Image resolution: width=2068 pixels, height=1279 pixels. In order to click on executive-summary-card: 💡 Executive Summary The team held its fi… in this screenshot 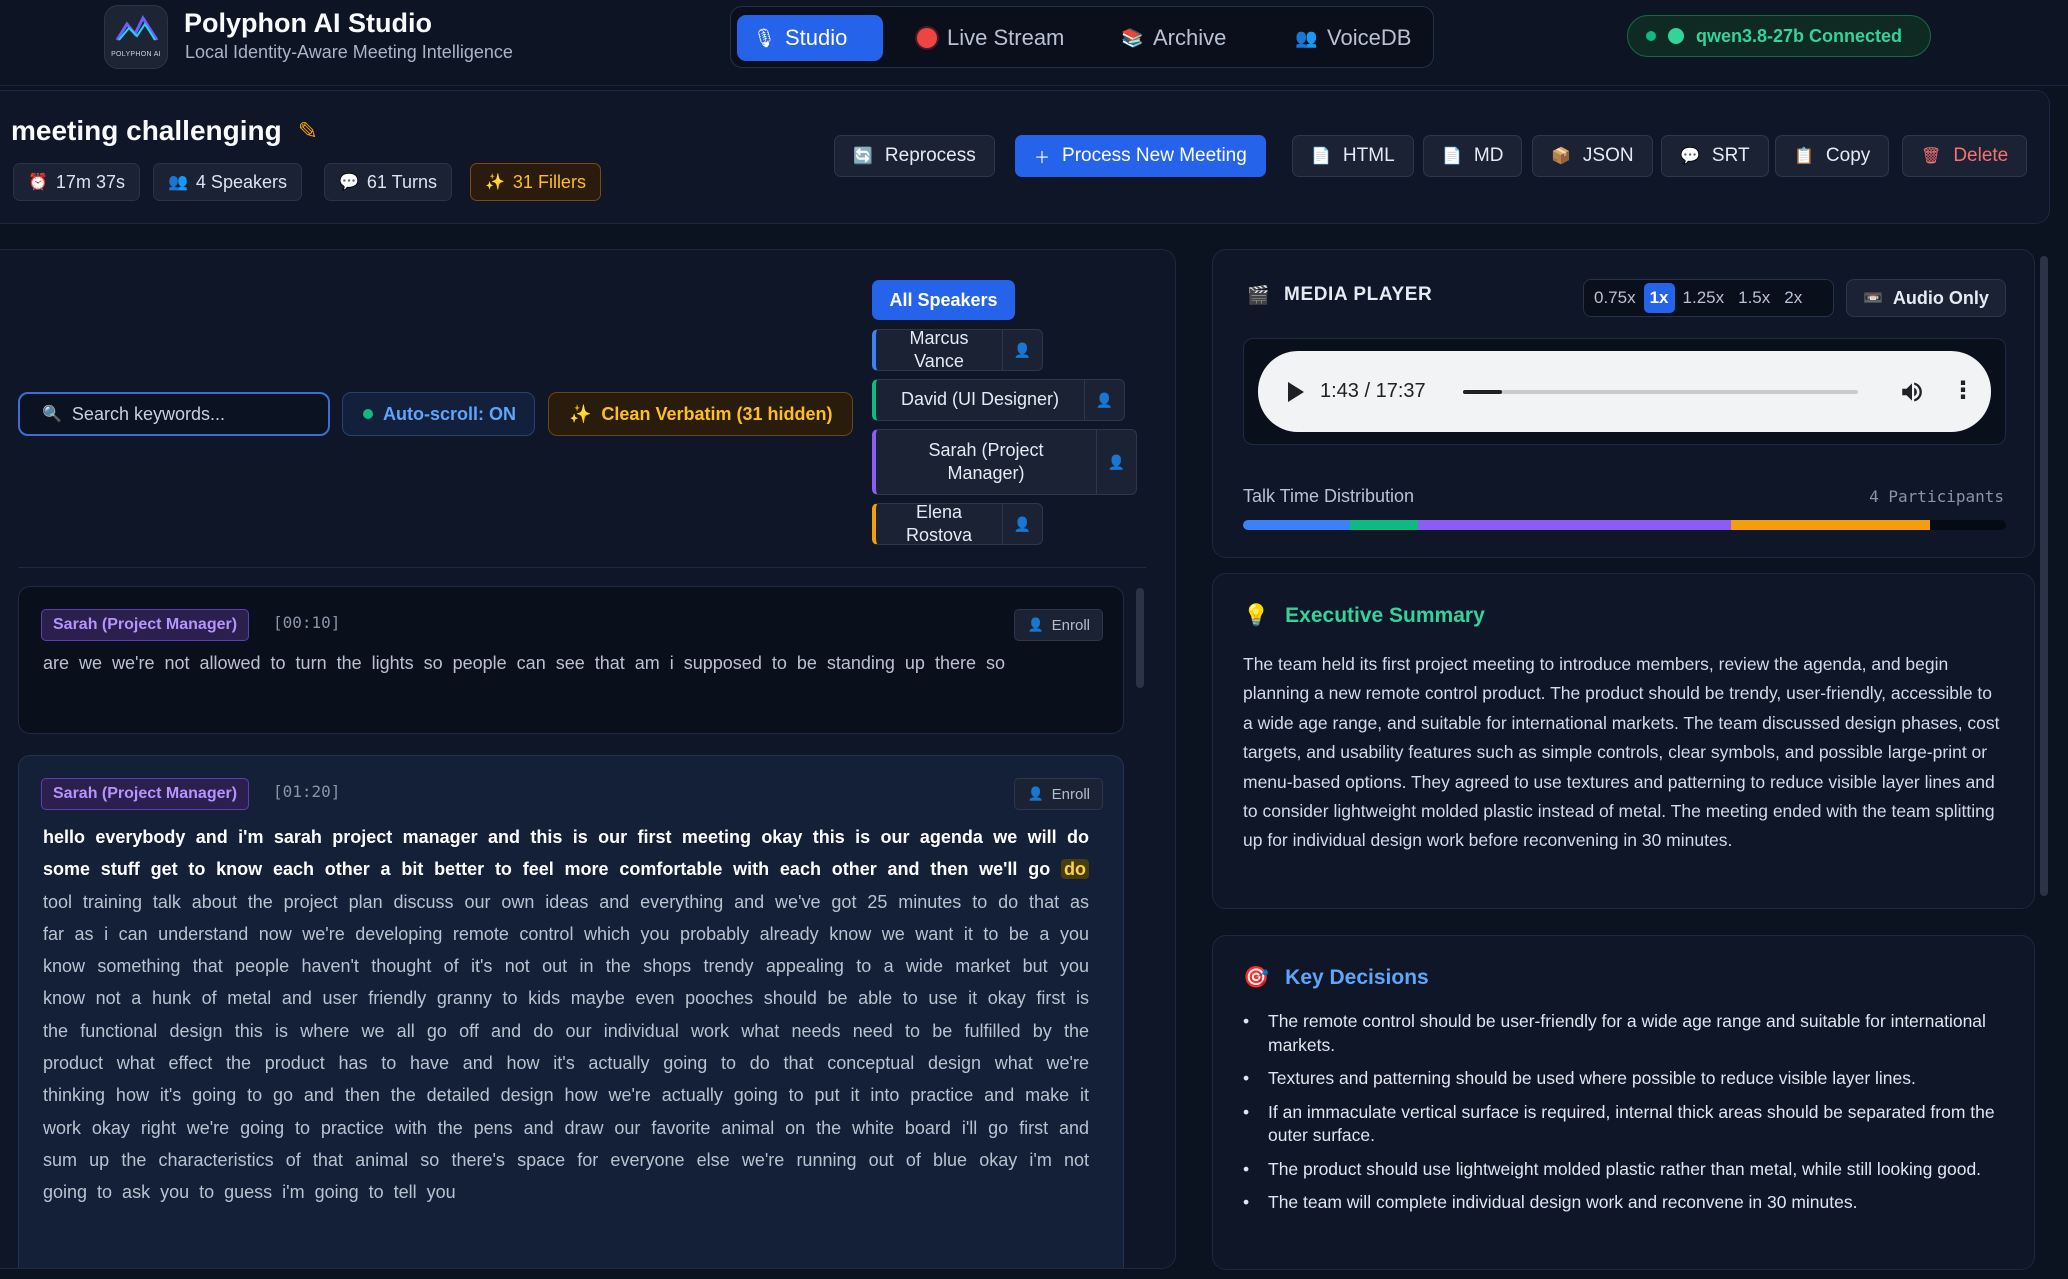, I will do `click(1623, 741)`.